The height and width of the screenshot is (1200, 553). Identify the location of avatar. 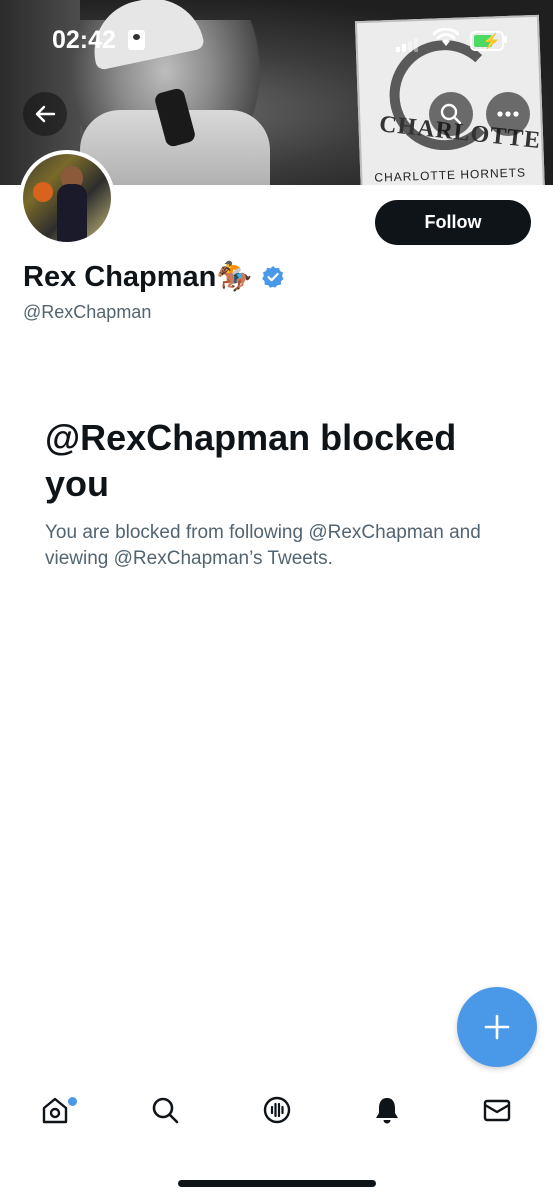
(67, 198).